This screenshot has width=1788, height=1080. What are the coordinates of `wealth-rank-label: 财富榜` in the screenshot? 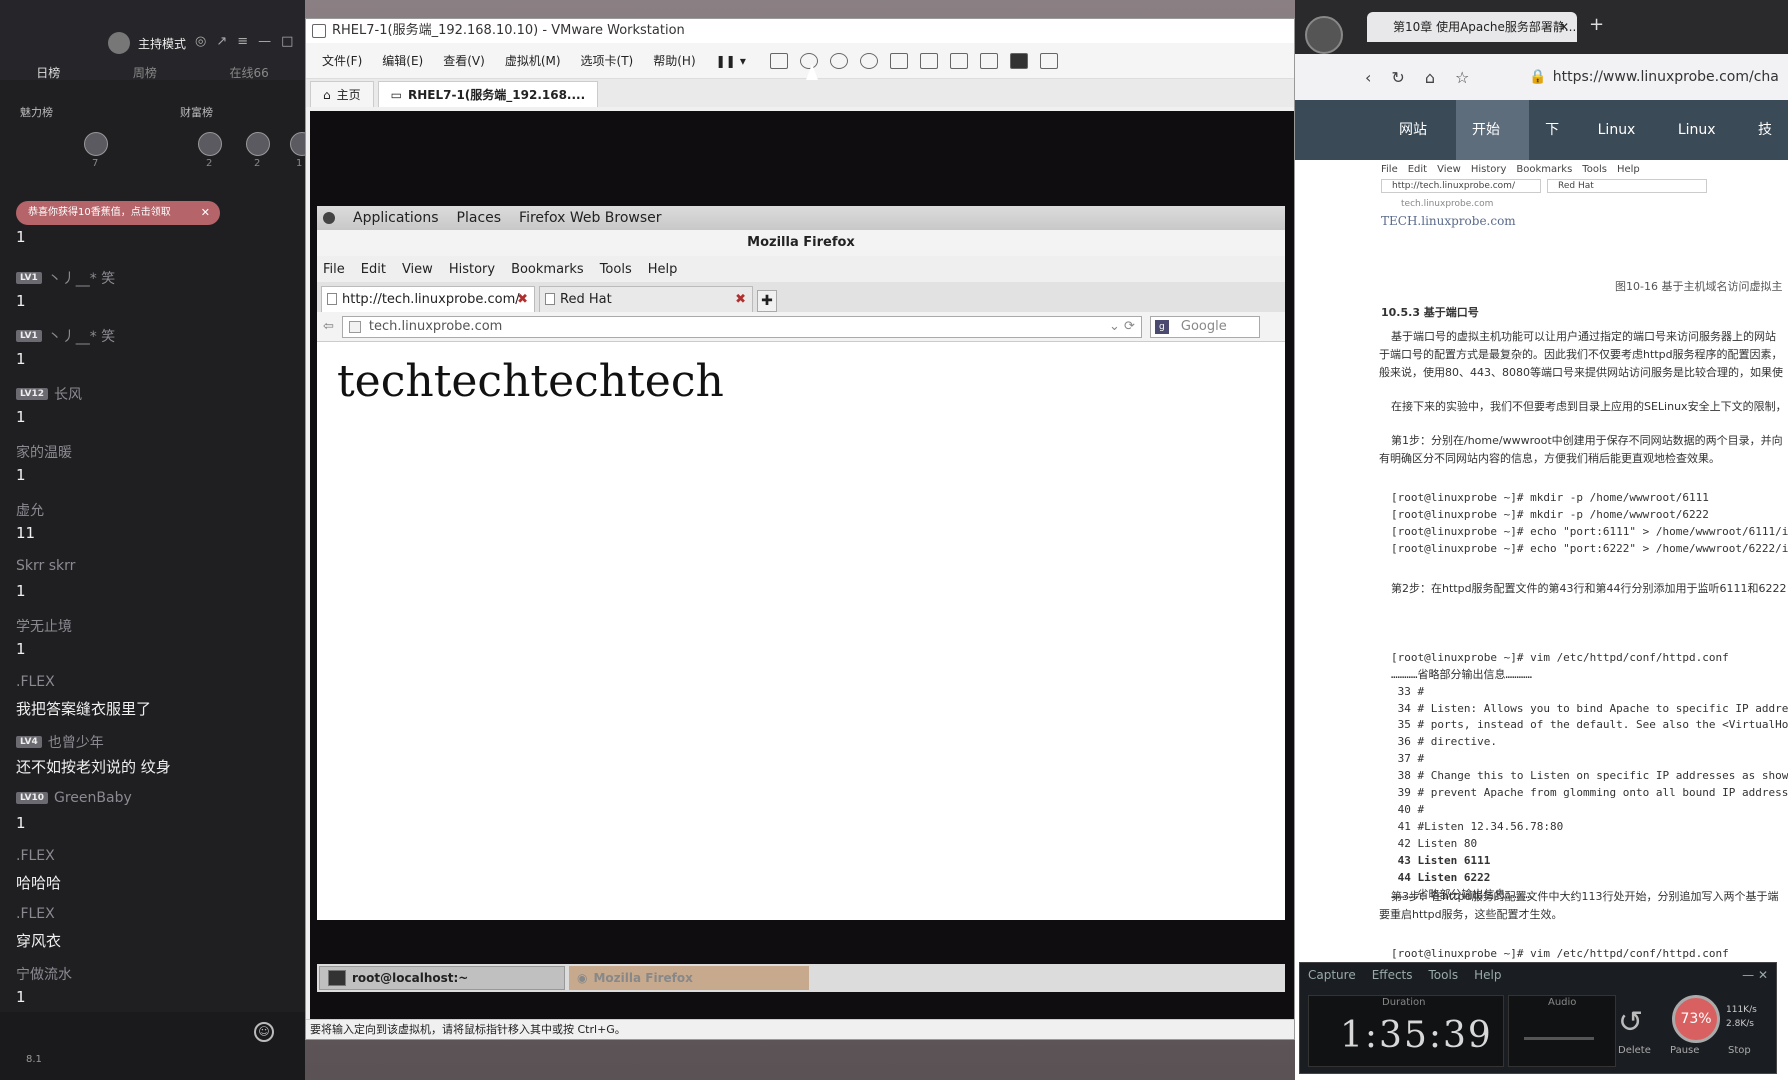 It's located at (196, 112).